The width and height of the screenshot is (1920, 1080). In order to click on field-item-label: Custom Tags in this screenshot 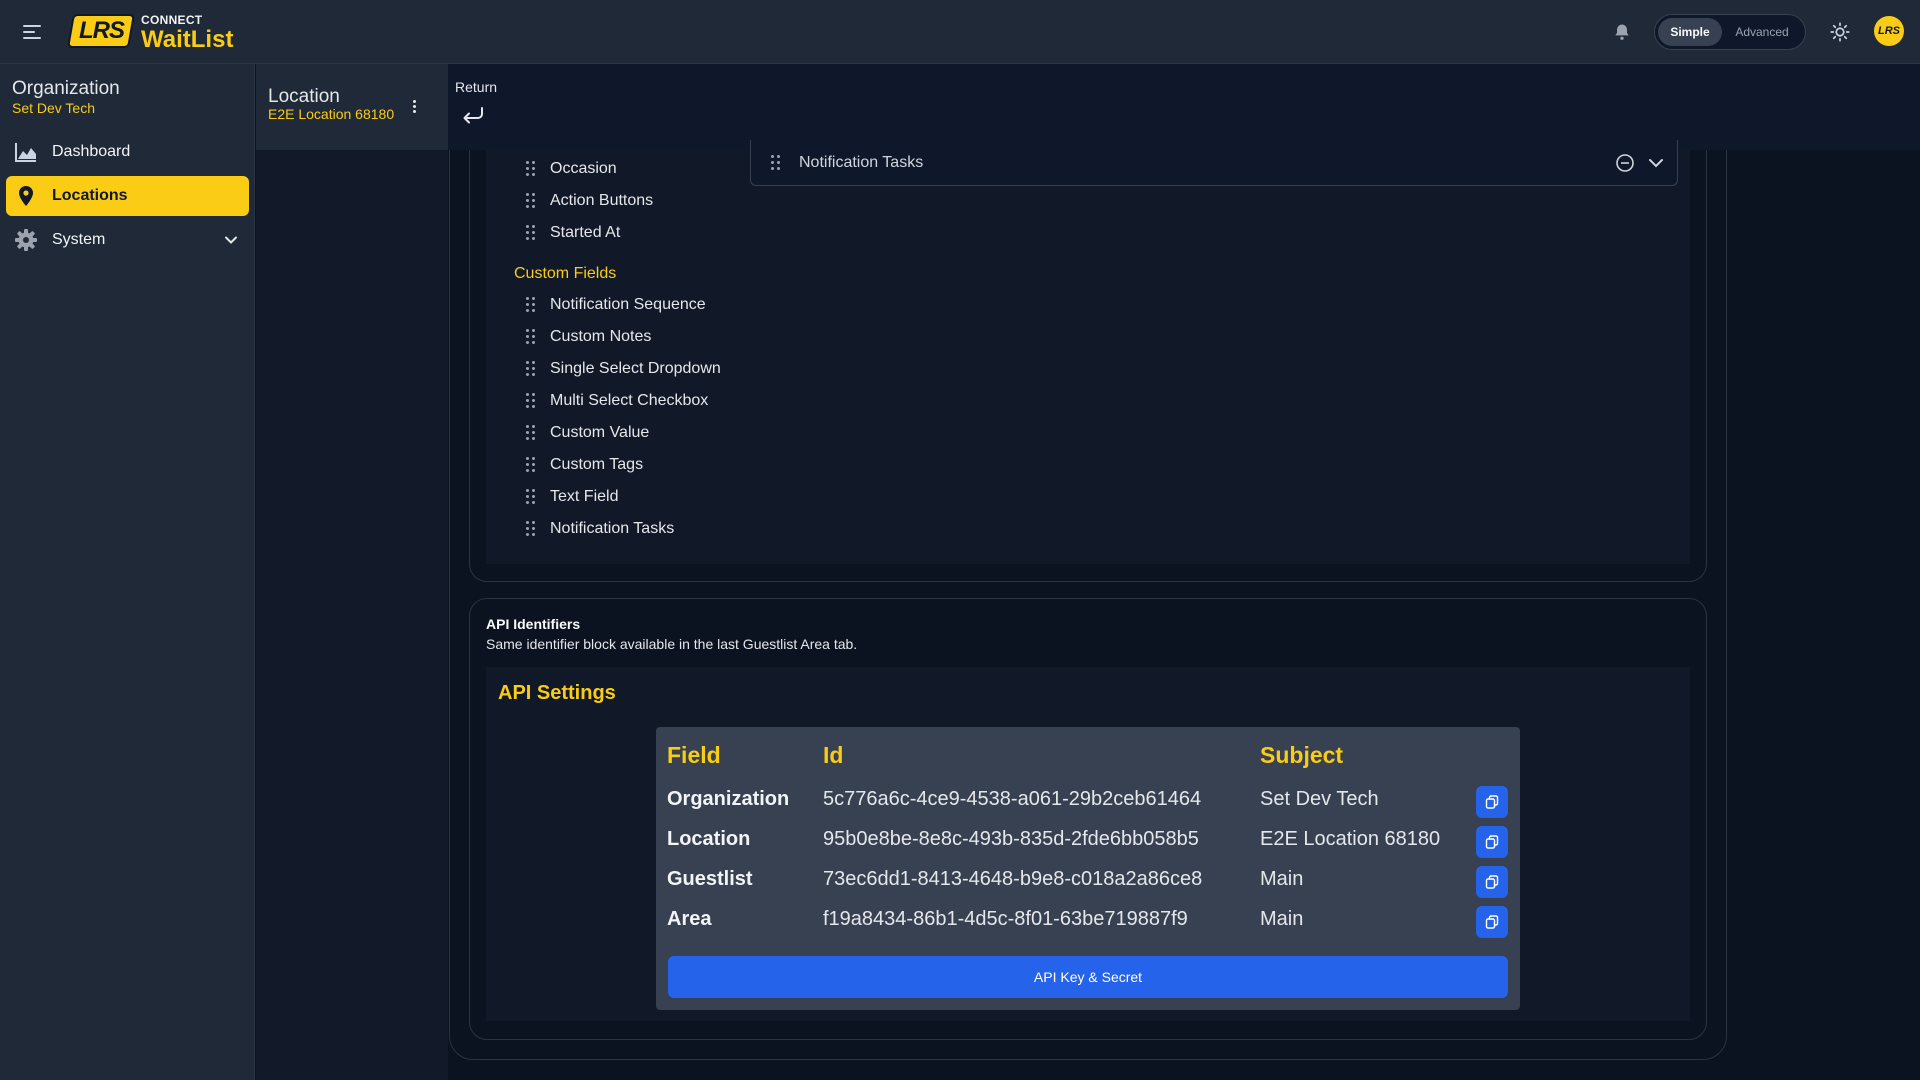, I will do `click(597, 464)`.